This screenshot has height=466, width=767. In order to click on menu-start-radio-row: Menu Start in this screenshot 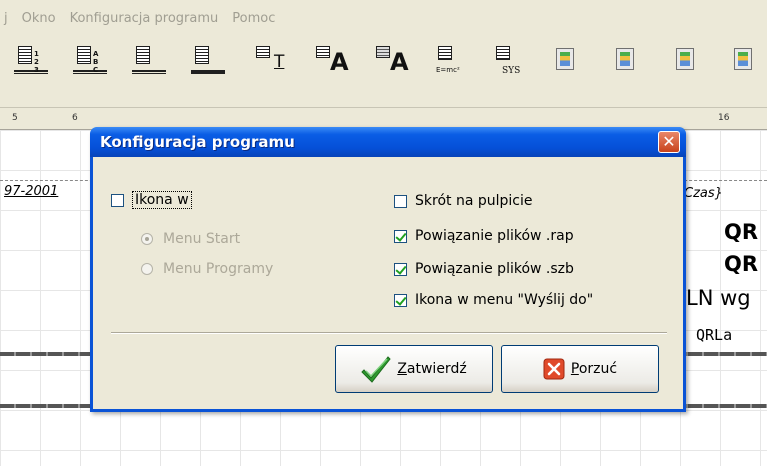, I will do `click(190, 239)`.